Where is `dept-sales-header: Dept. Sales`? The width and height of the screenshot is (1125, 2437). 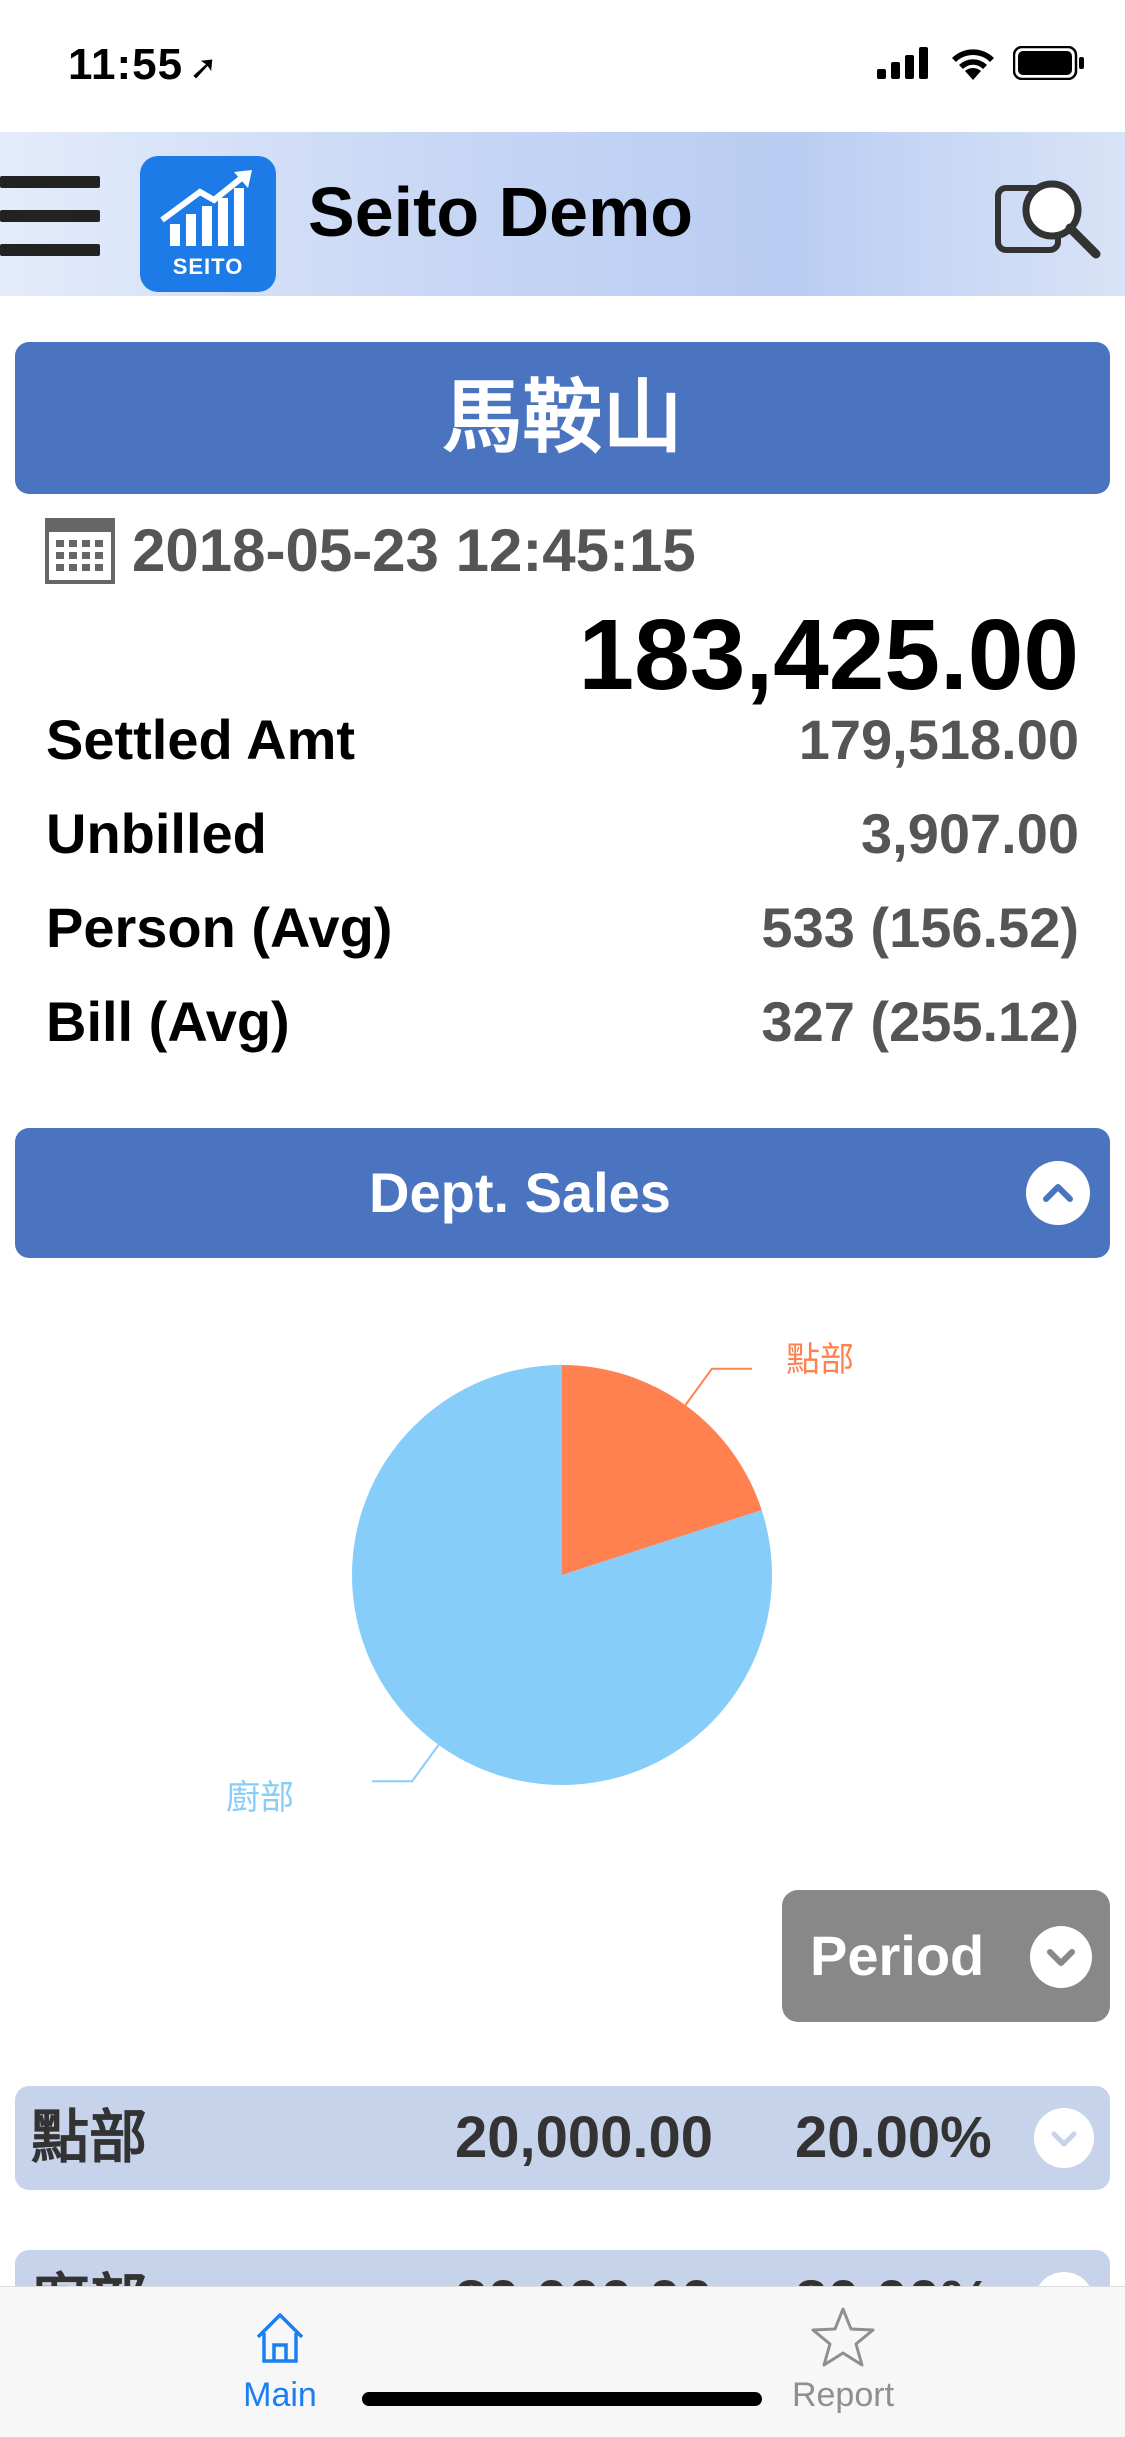
dept-sales-header: Dept. Sales is located at coordinates (562, 1193).